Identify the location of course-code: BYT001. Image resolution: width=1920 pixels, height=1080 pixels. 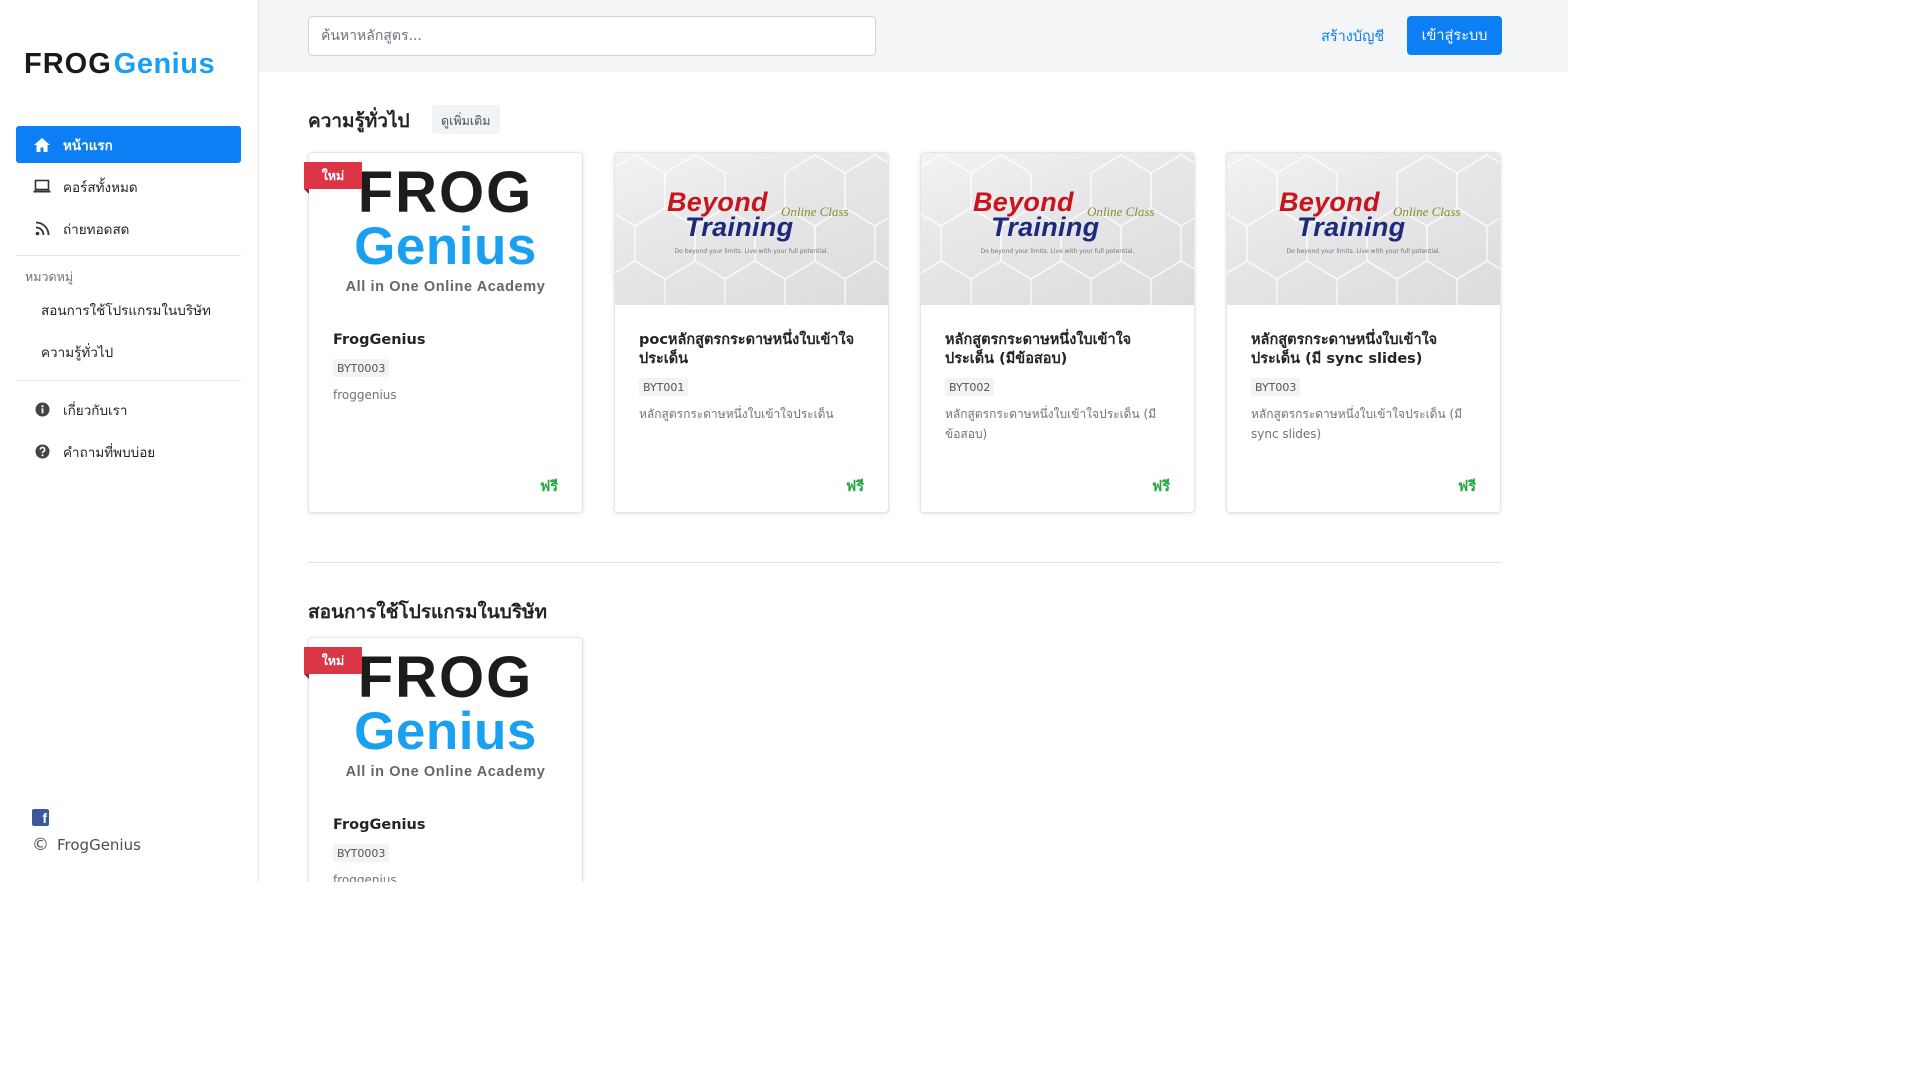
(664, 387).